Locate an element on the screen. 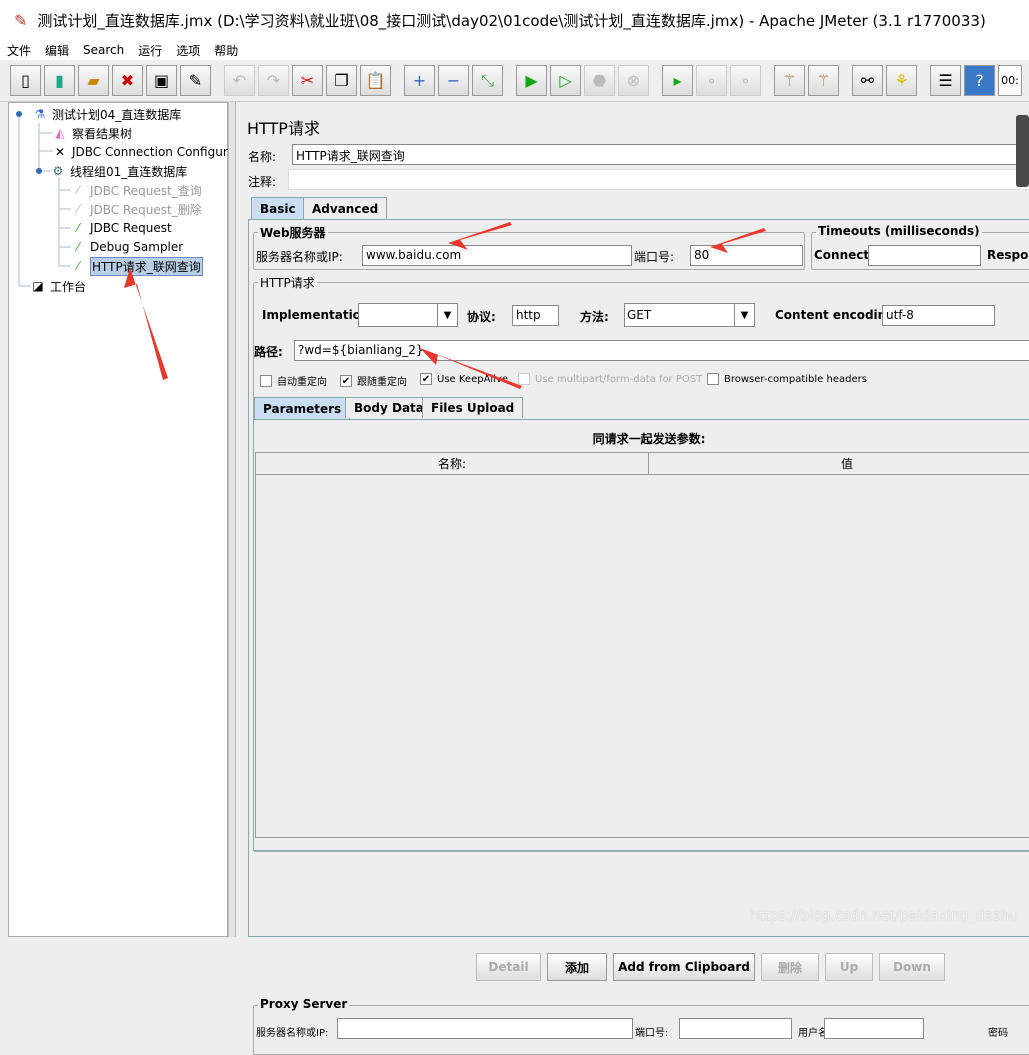  menu-help: 帮助 is located at coordinates (226, 50).